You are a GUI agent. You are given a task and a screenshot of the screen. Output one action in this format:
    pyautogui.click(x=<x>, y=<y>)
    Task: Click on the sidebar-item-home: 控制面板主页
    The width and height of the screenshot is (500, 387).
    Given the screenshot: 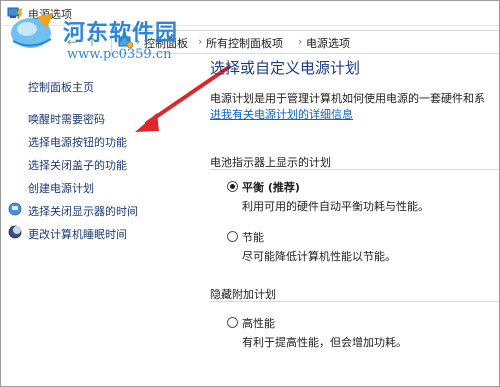 What is the action you would take?
    pyautogui.click(x=61, y=87)
    